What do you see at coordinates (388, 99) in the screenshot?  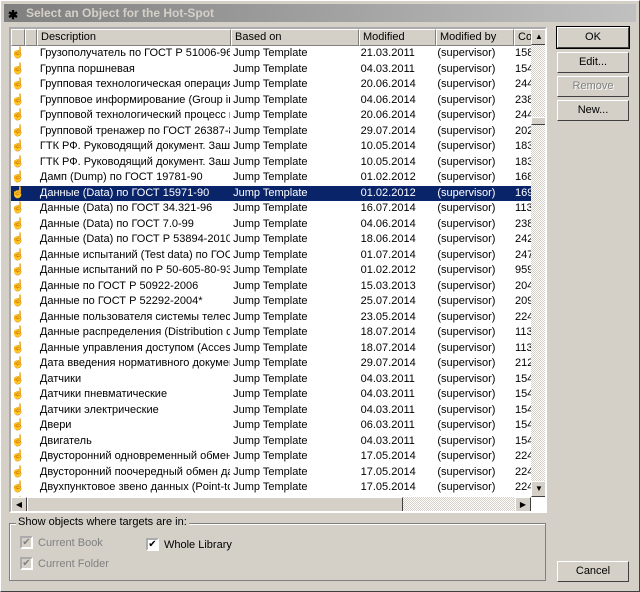 I see `cell-modified: 04.06.2014` at bounding box center [388, 99].